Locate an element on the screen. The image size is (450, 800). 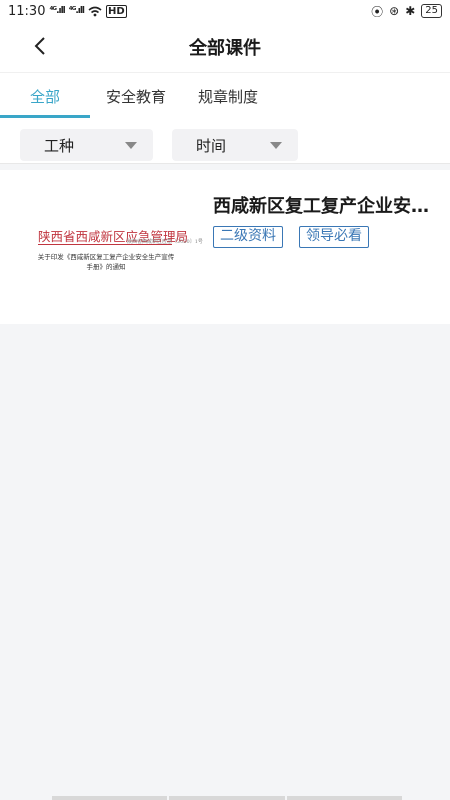
tab-safety-education: 安全教育 is located at coordinates (136, 97).